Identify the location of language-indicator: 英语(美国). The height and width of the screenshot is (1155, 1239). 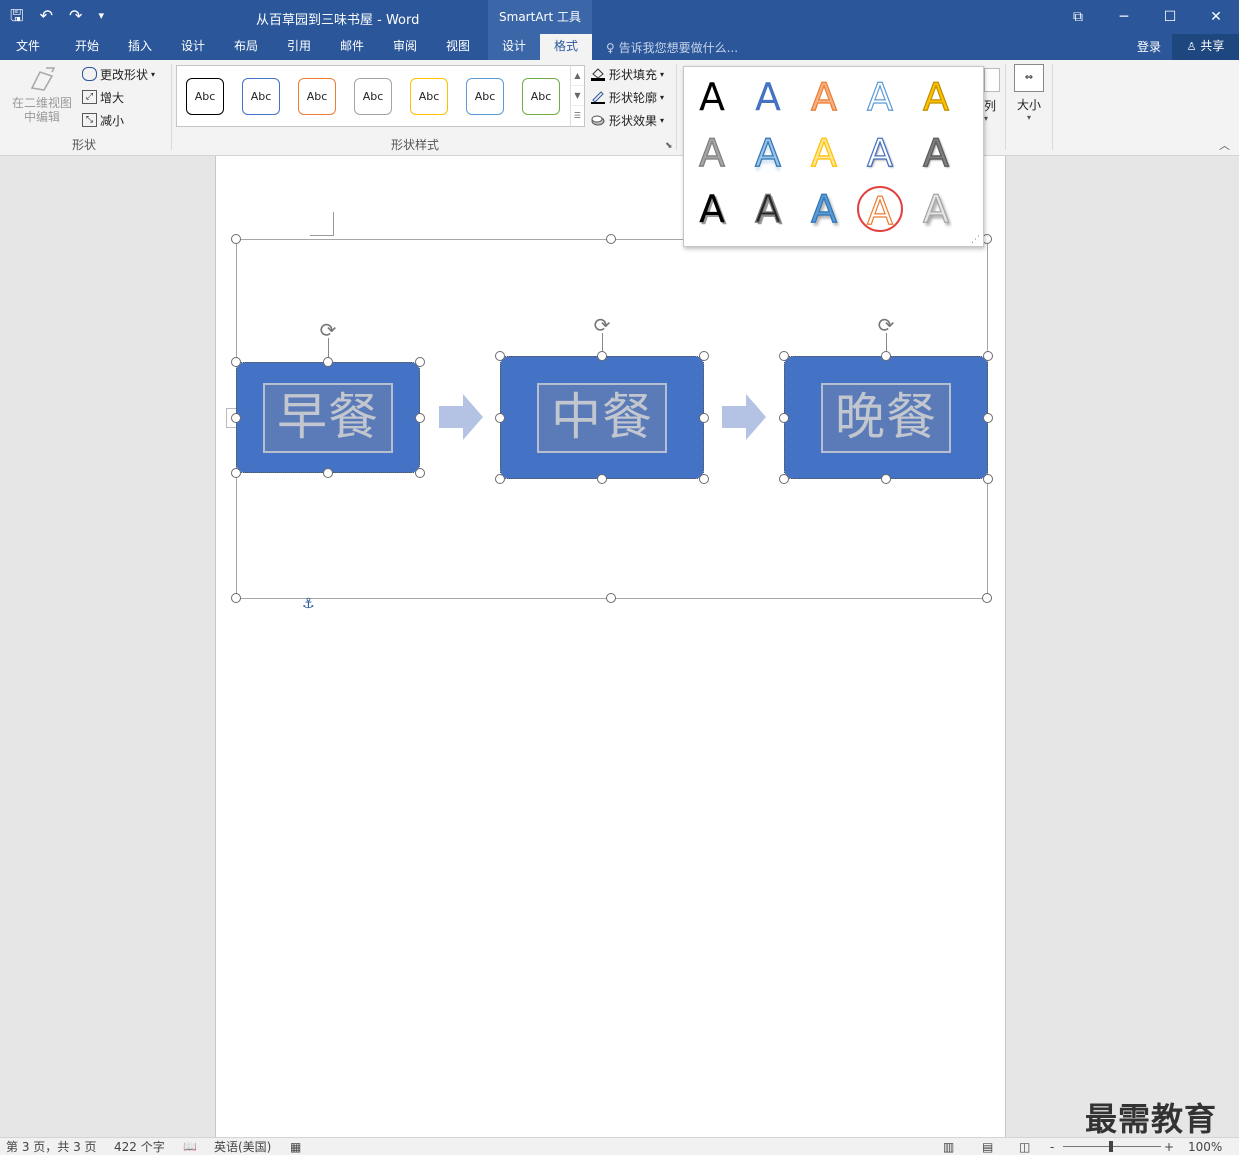
(242, 1147).